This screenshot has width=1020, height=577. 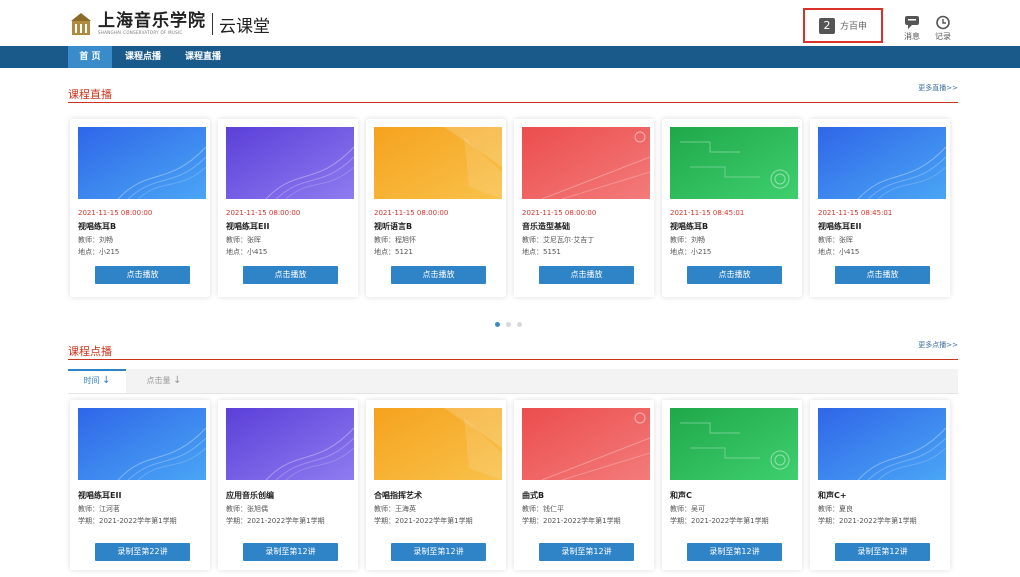 I want to click on records-button: 记录, so click(x=943, y=28).